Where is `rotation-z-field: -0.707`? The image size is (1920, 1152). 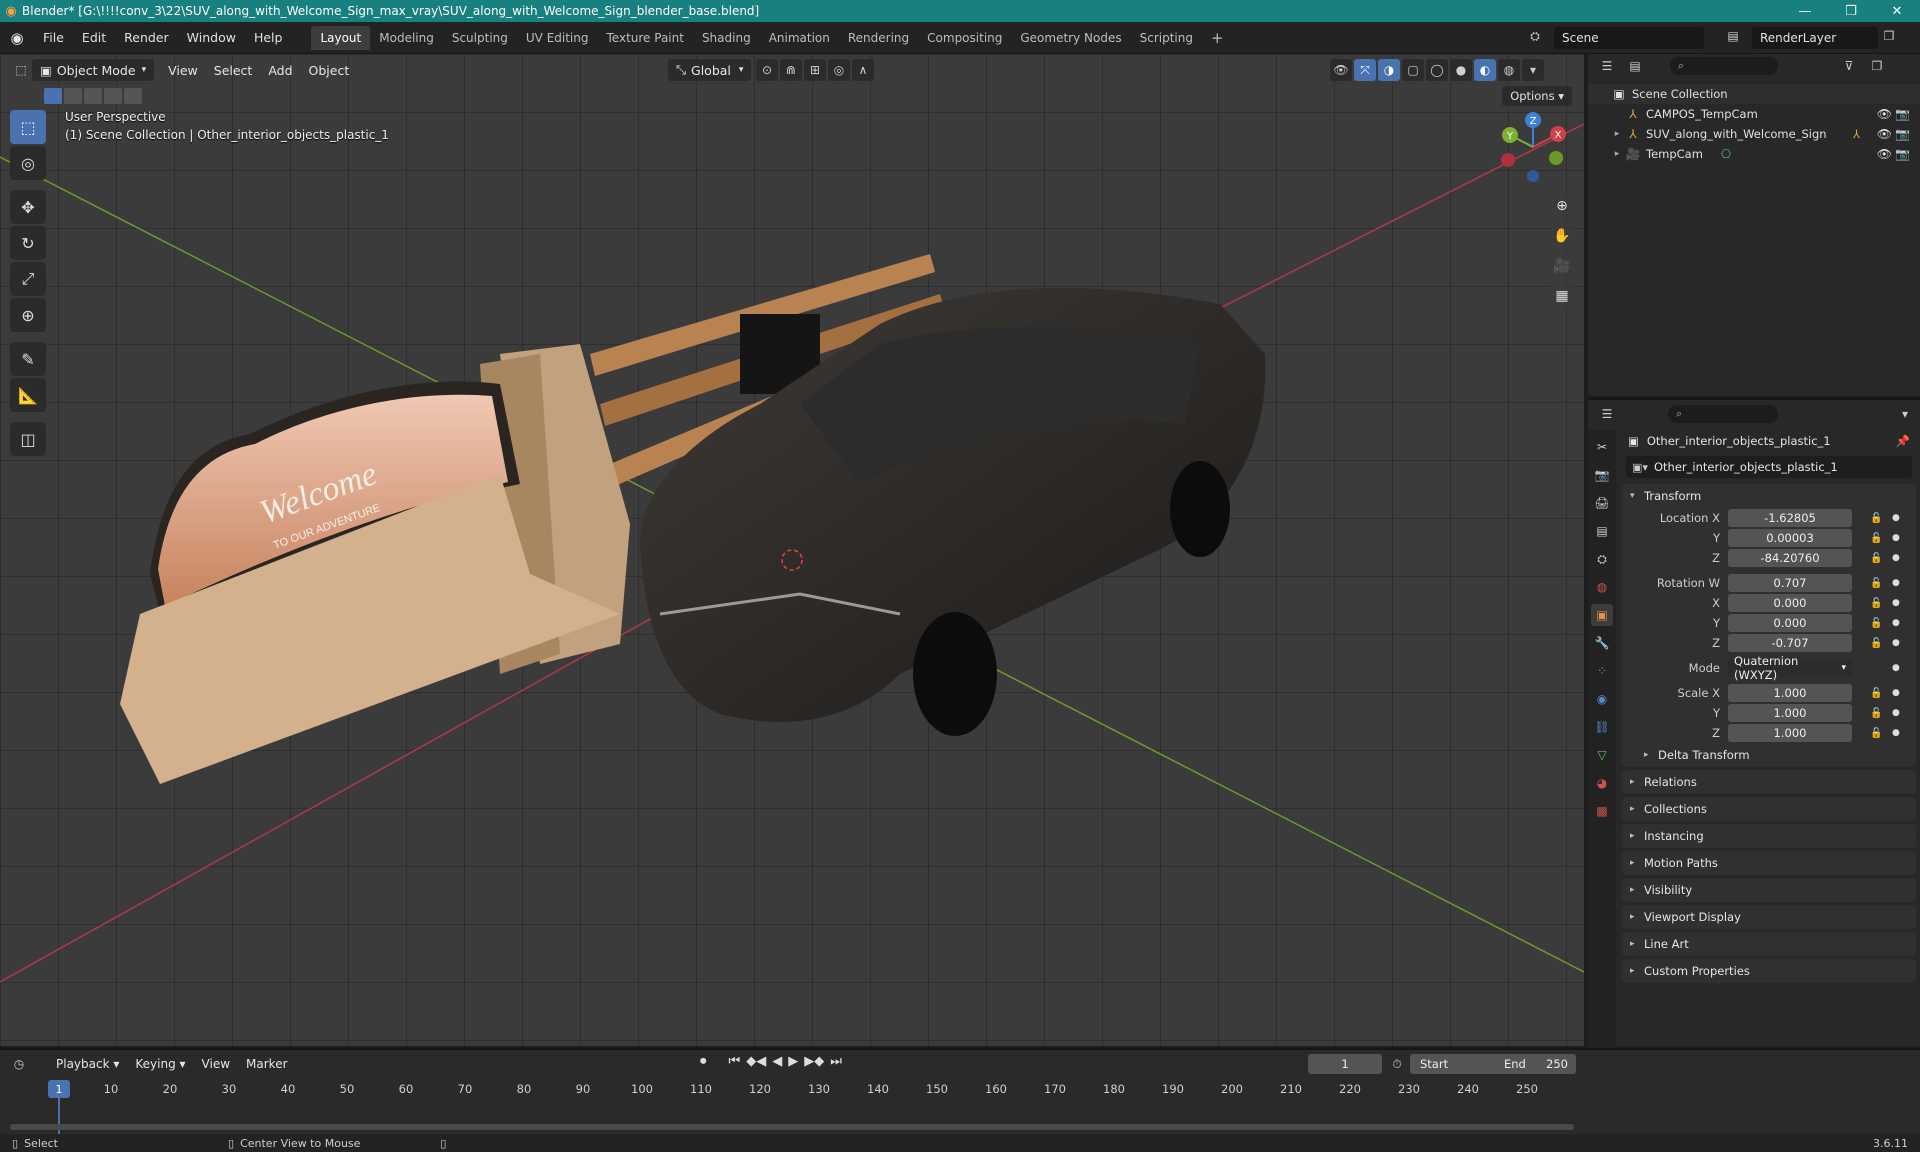
rotation-z-field: -0.707 is located at coordinates (1790, 643).